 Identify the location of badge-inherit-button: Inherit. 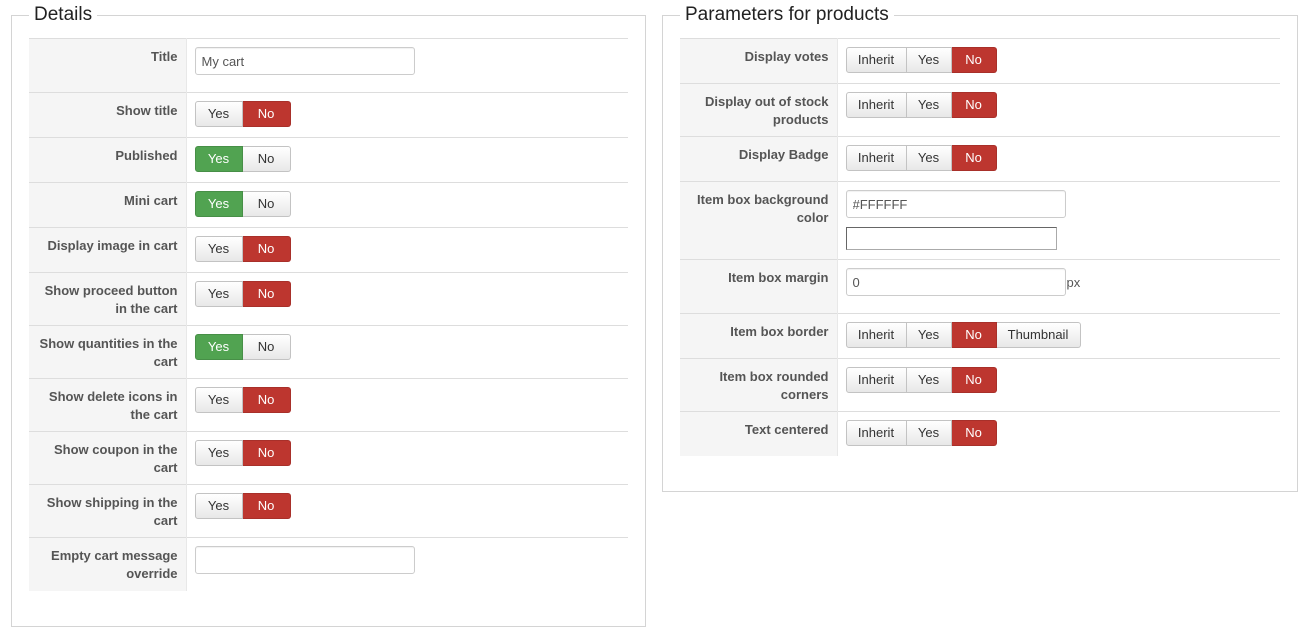
(876, 158).